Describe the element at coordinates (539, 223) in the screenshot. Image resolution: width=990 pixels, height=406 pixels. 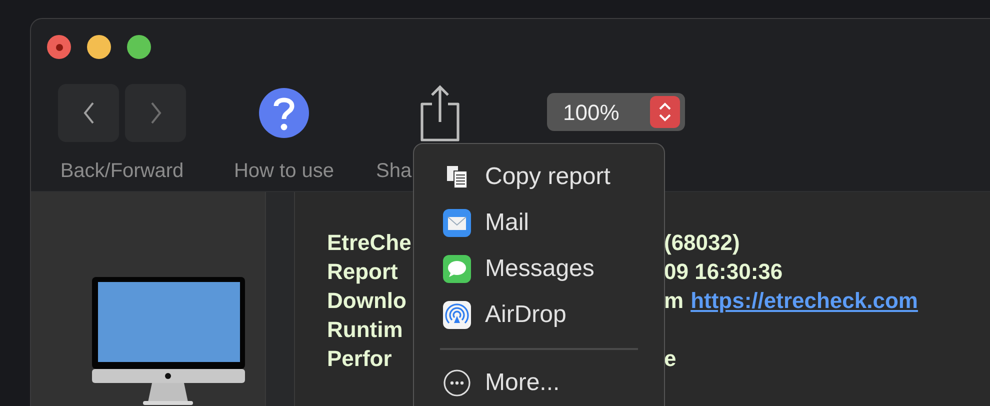
I see `menu-item: Mail` at that location.